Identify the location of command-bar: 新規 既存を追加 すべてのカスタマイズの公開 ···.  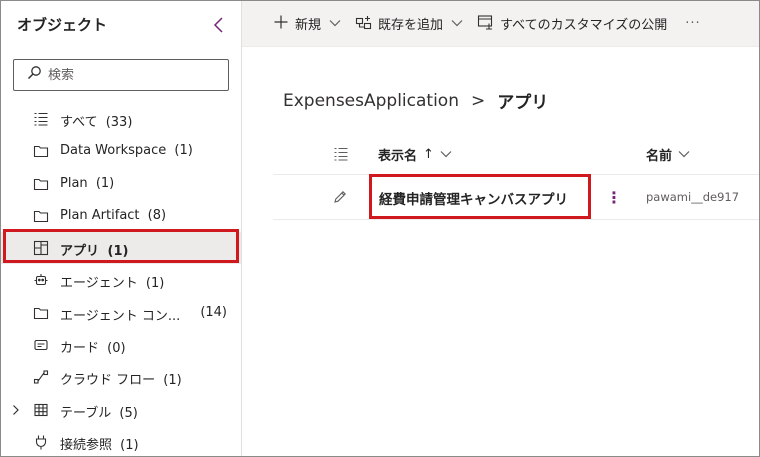
(500, 24).